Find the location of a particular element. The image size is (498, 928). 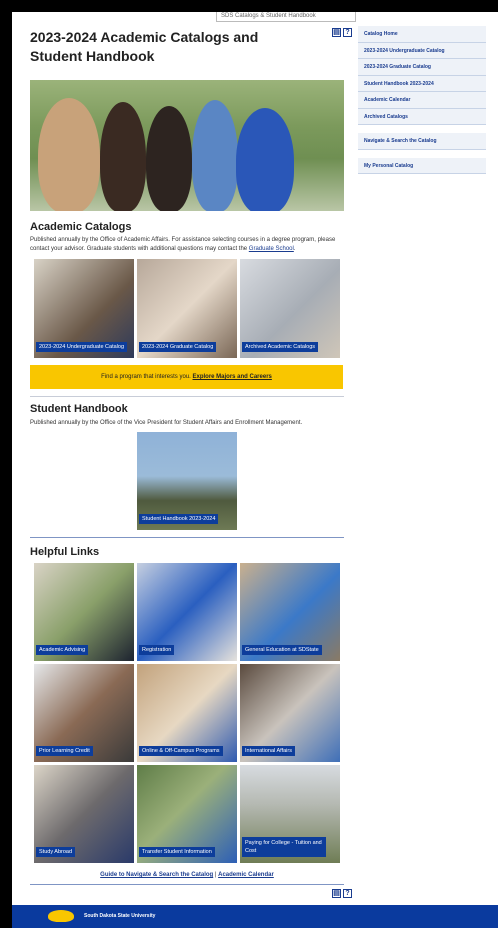

sidebar-item-catalog-home: Catalog Home is located at coordinates (422, 34).